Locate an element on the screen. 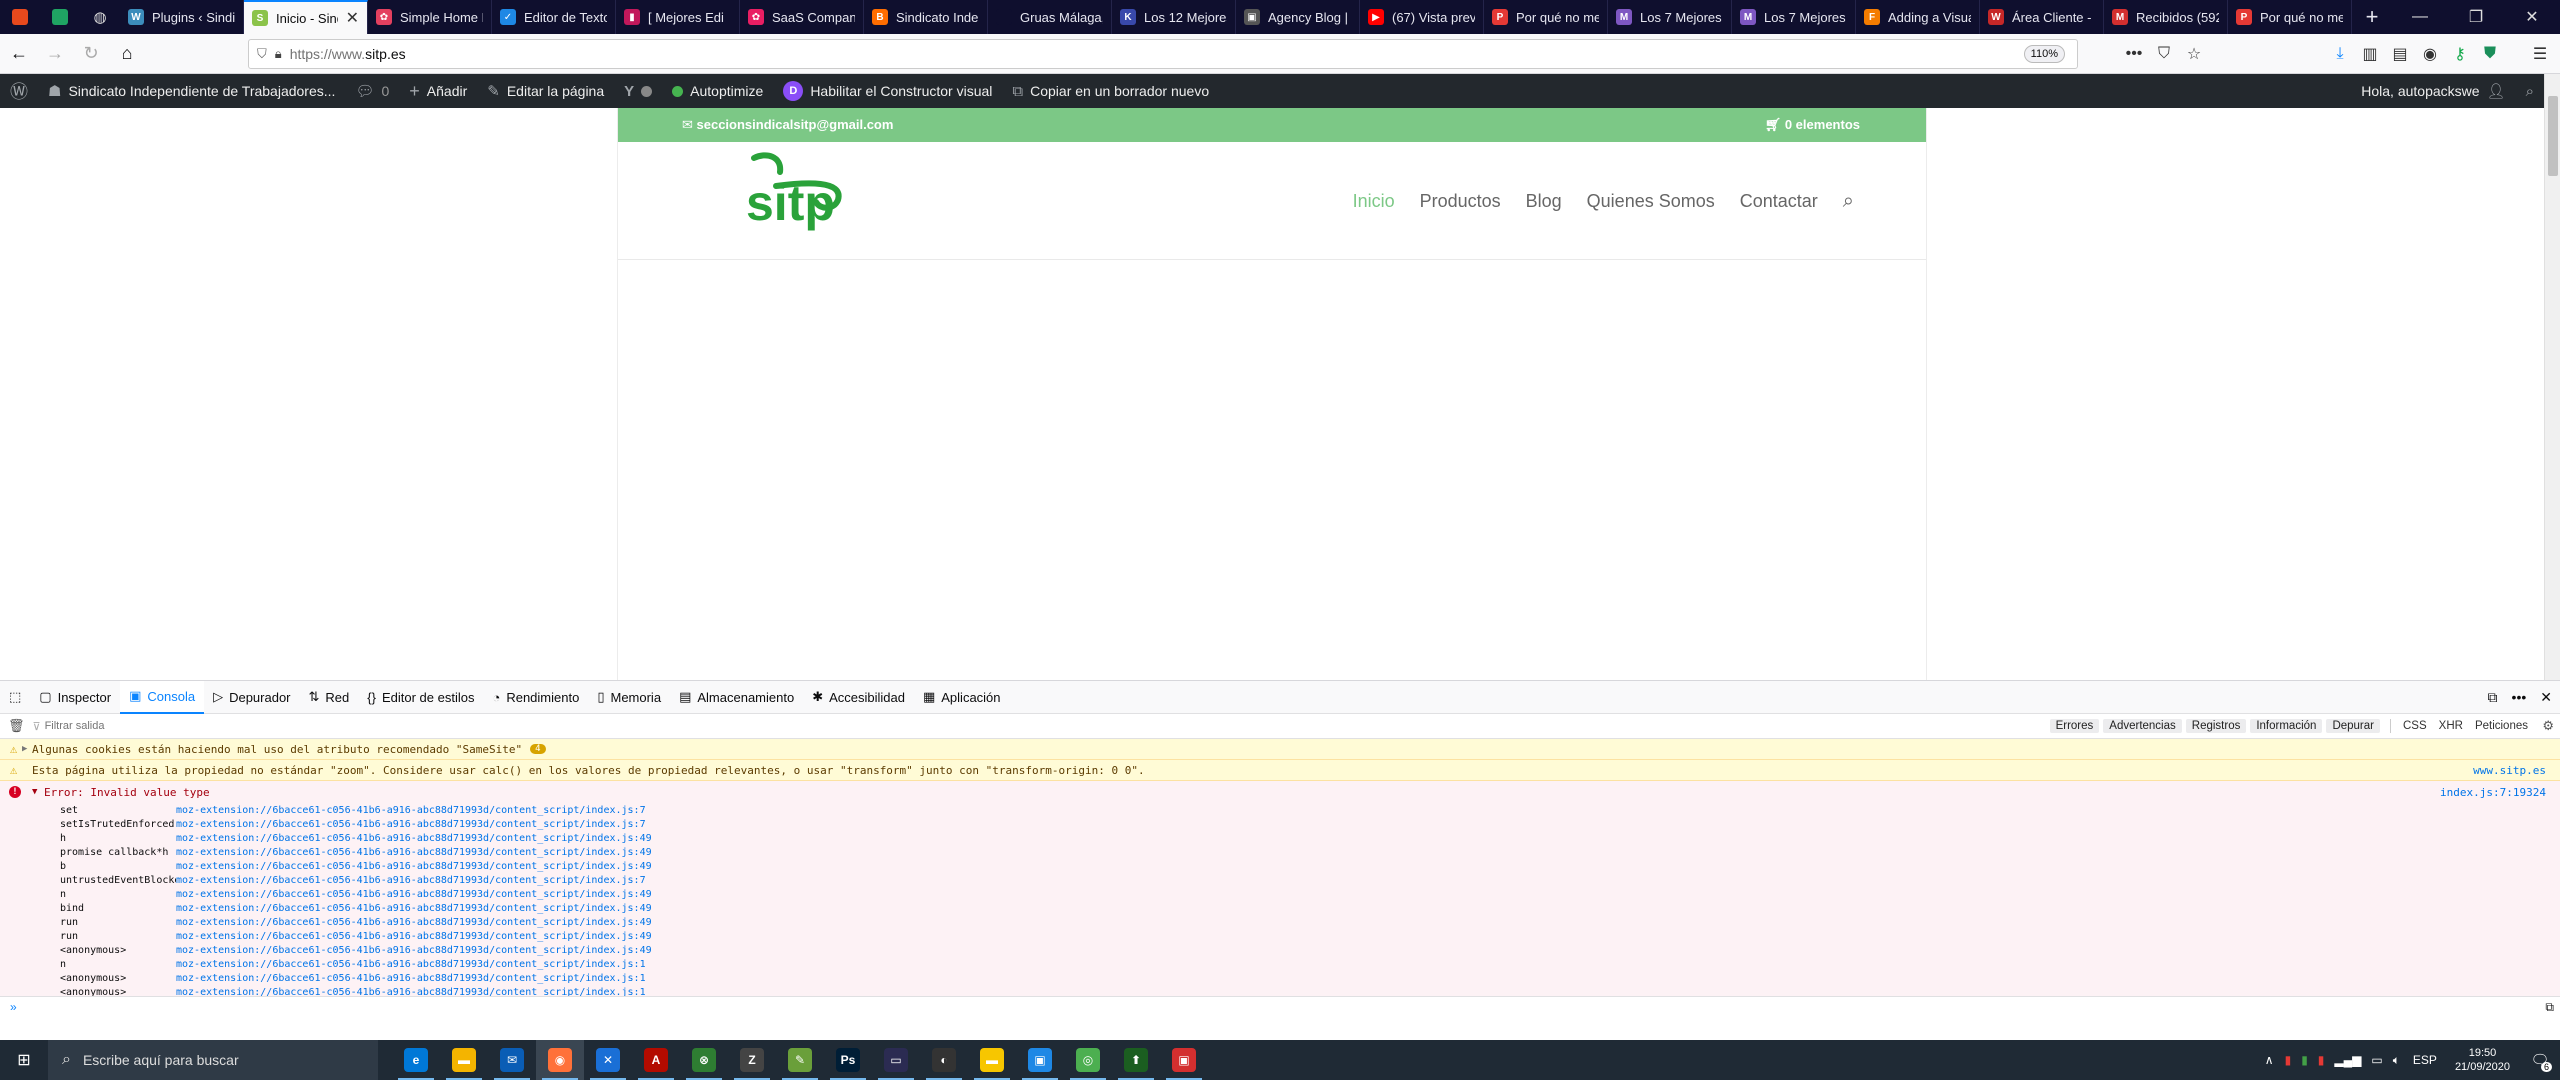 The image size is (2560, 1080). console-input: » ⧉ is located at coordinates (1280, 1007).